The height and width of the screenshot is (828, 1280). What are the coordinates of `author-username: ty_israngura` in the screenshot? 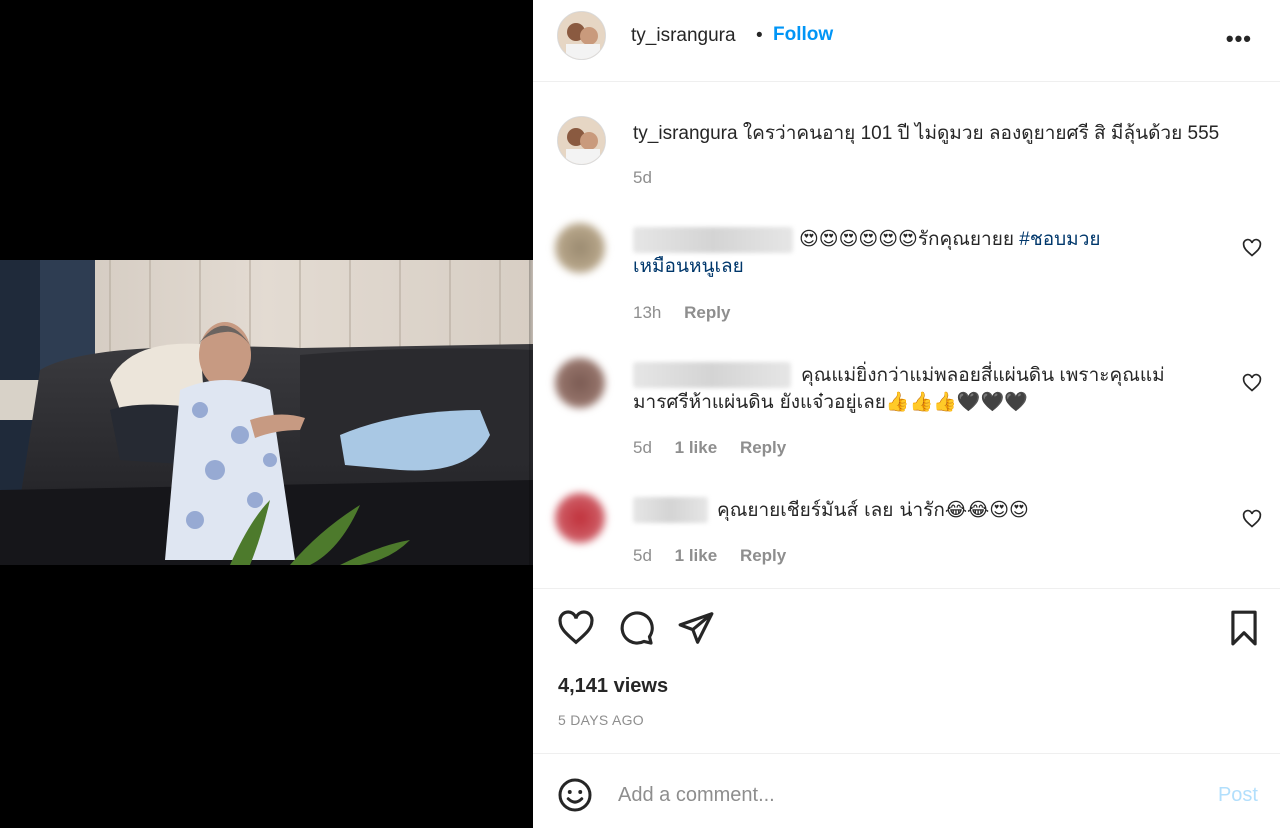 It's located at (683, 36).